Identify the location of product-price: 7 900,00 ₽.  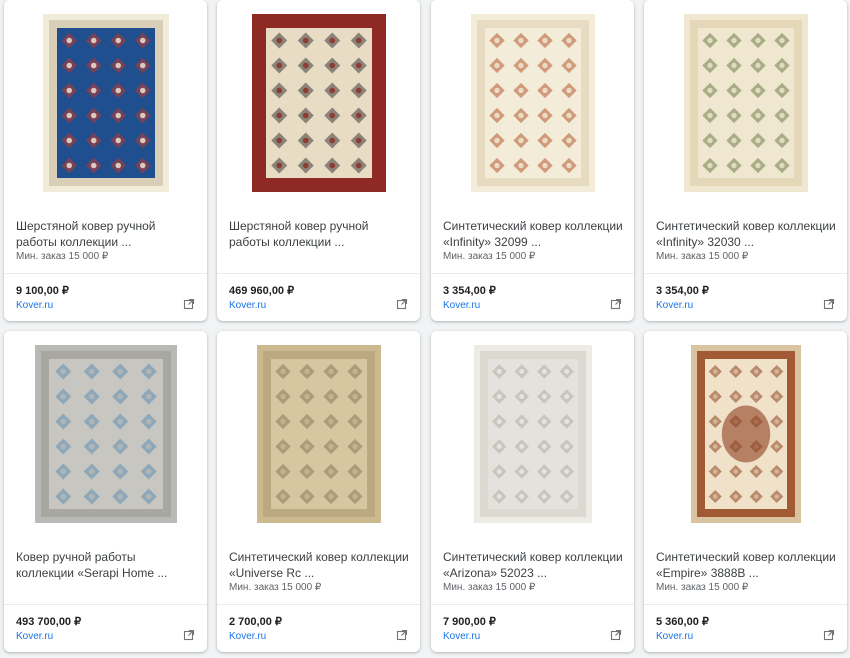
(469, 622).